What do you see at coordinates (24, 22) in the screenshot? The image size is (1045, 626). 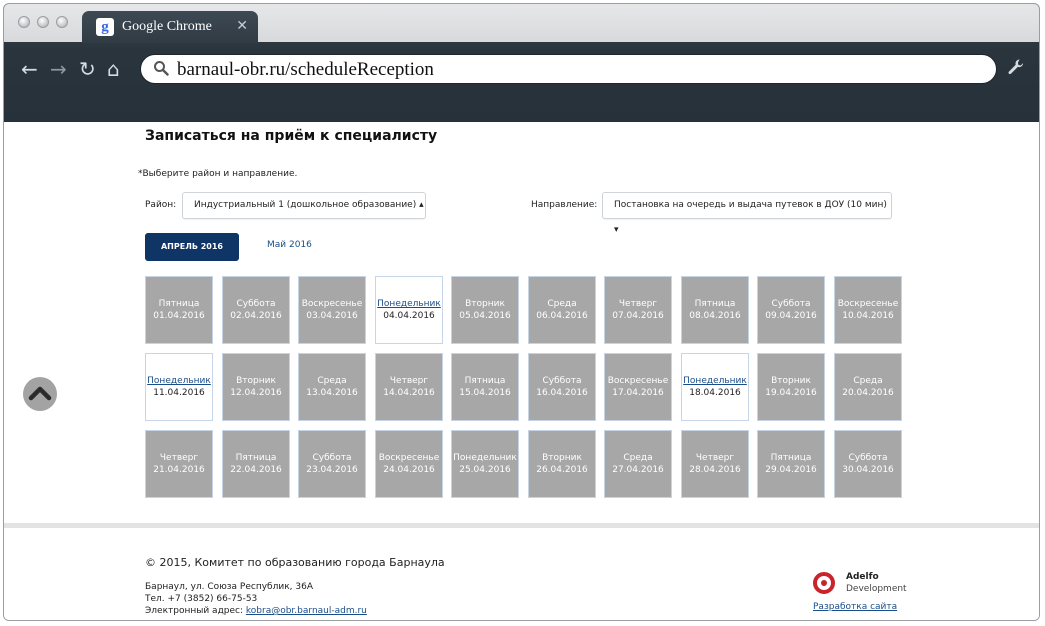 I see `window-close-button` at bounding box center [24, 22].